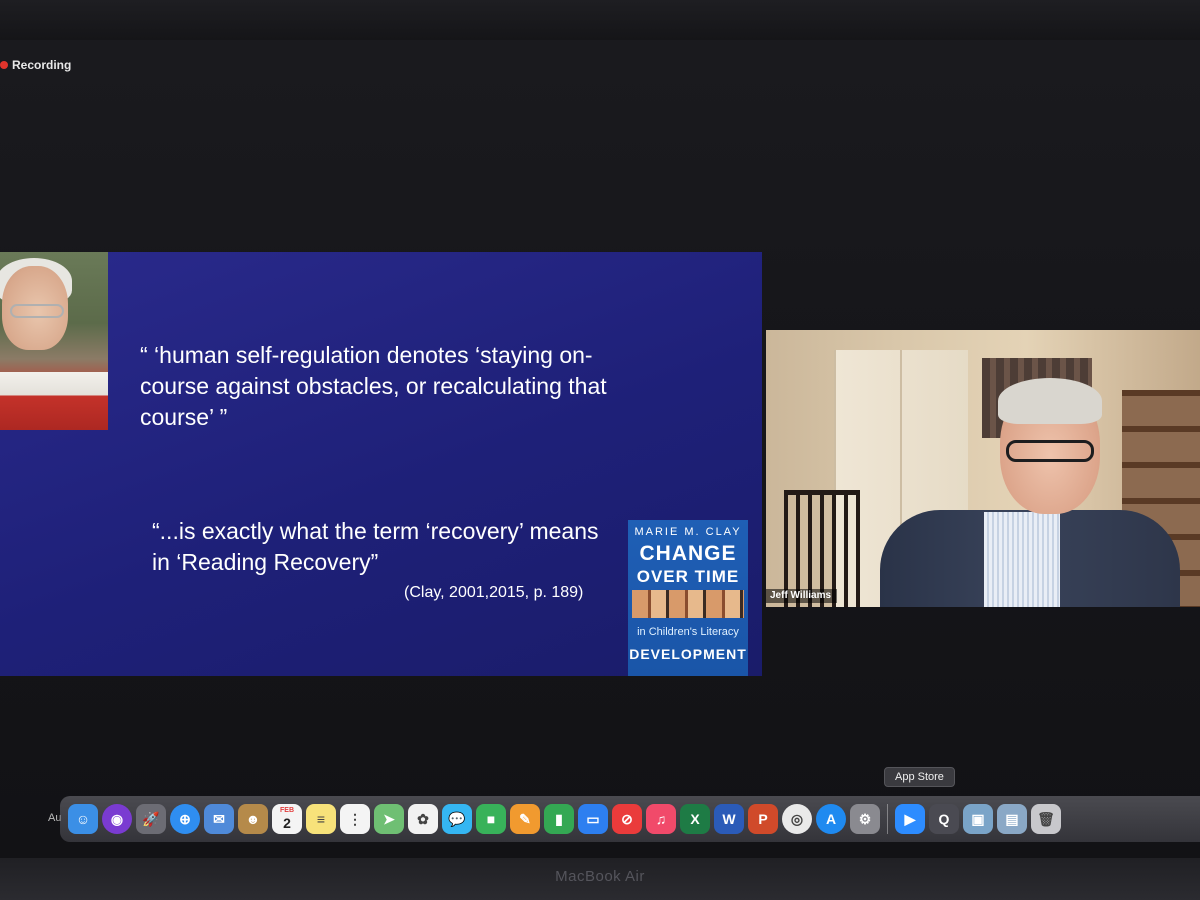 The height and width of the screenshot is (900, 1200). I want to click on book-photo-strip, so click(688, 604).